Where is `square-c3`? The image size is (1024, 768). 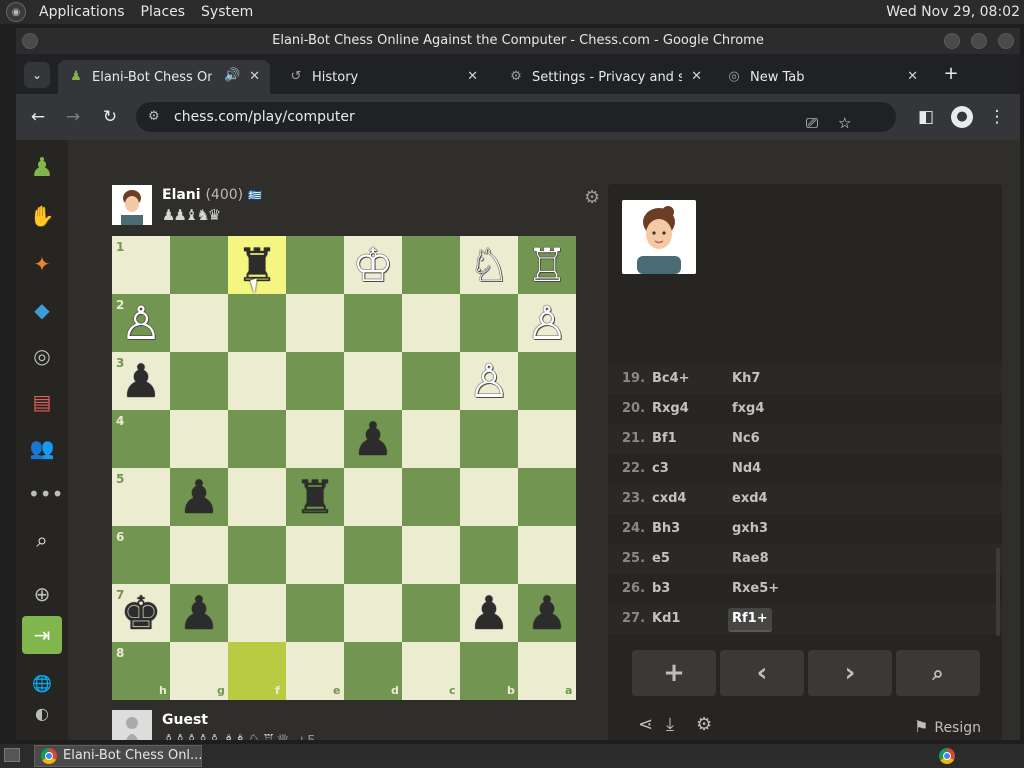
square-c3 is located at coordinates (431, 381).